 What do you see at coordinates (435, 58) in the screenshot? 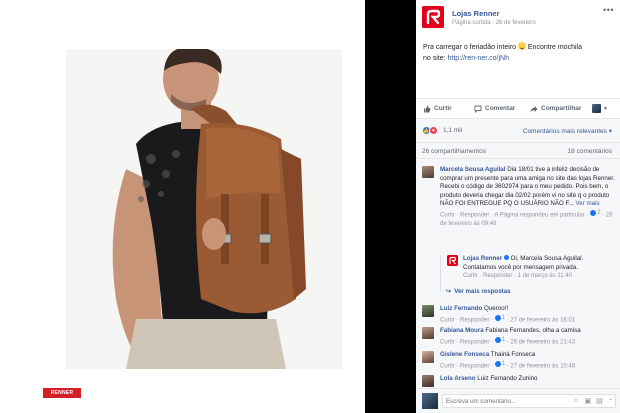
I see `post-text-line2: no site:` at bounding box center [435, 58].